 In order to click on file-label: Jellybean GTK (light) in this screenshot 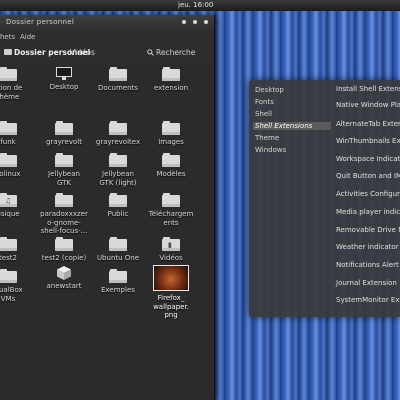, I will do `click(118, 178)`.